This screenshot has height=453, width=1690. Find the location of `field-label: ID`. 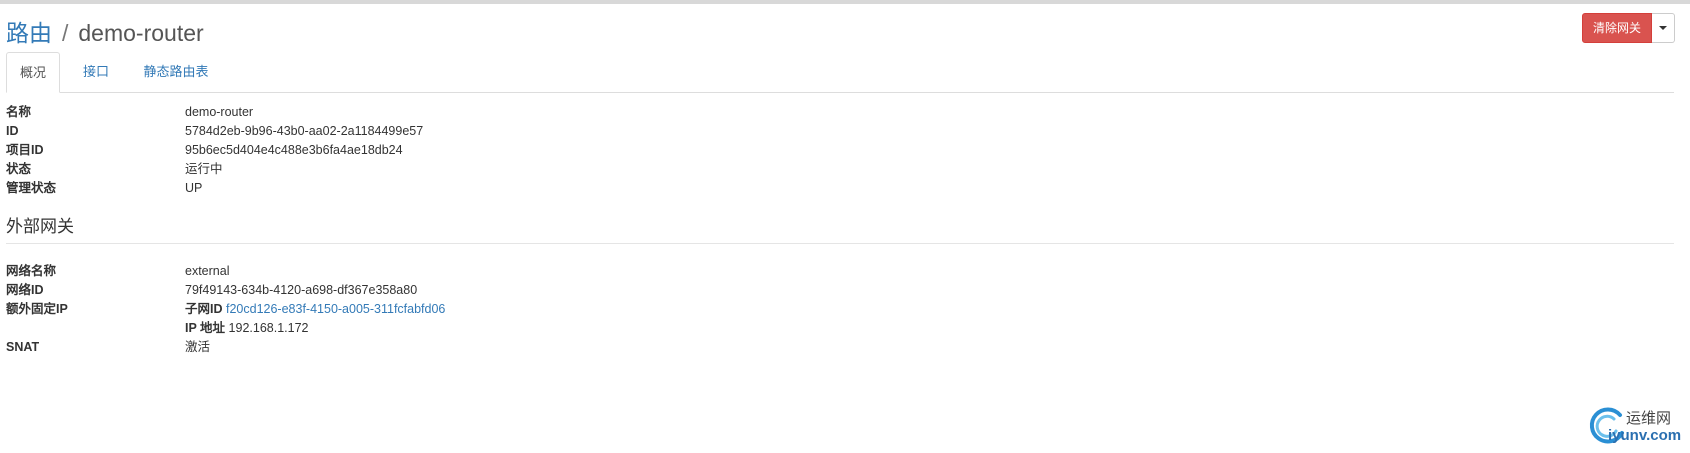

field-label: ID is located at coordinates (12, 131).